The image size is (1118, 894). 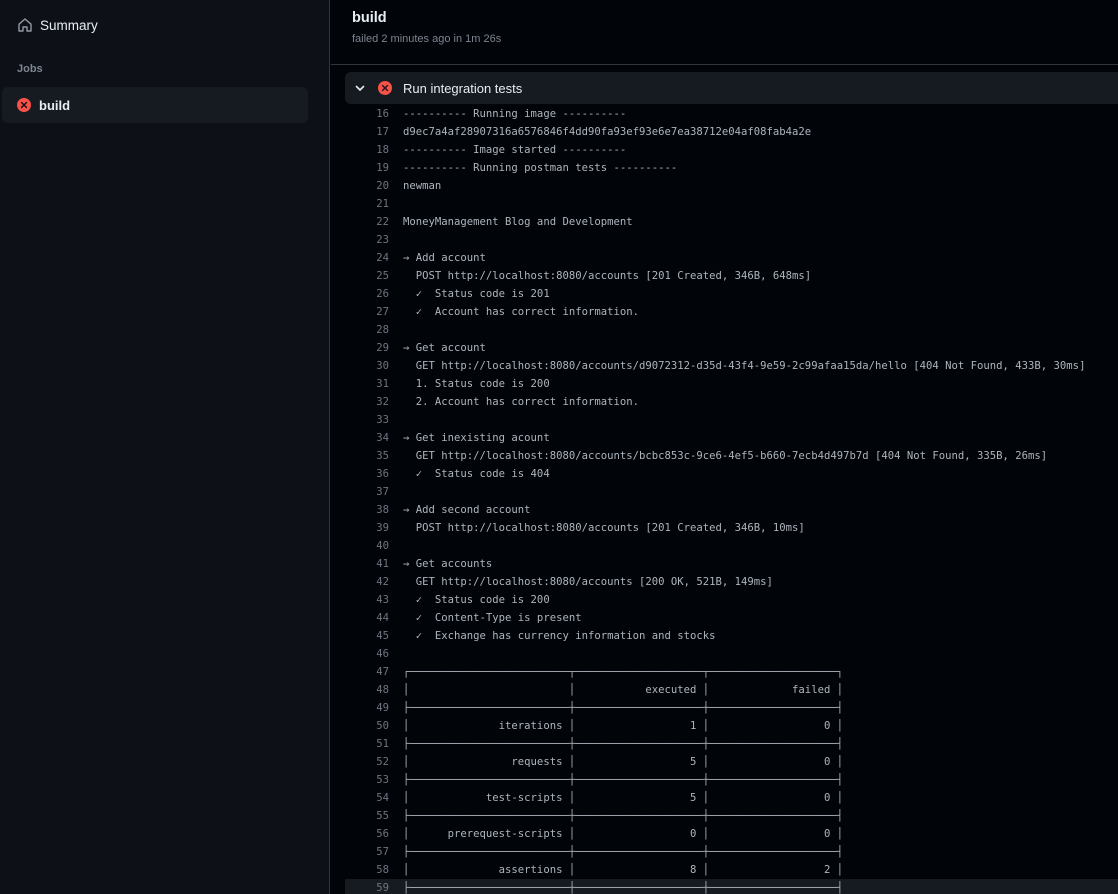 I want to click on line-number: 48, so click(x=367, y=690).